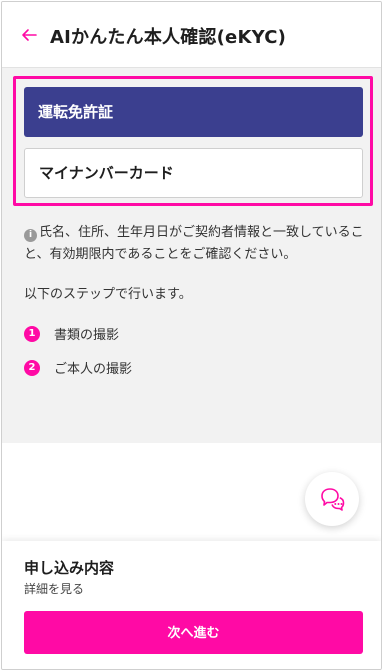 This screenshot has width=383, height=671. Describe the element at coordinates (54, 588) in the screenshot. I see `view-details-link: 詳細を見る` at that location.